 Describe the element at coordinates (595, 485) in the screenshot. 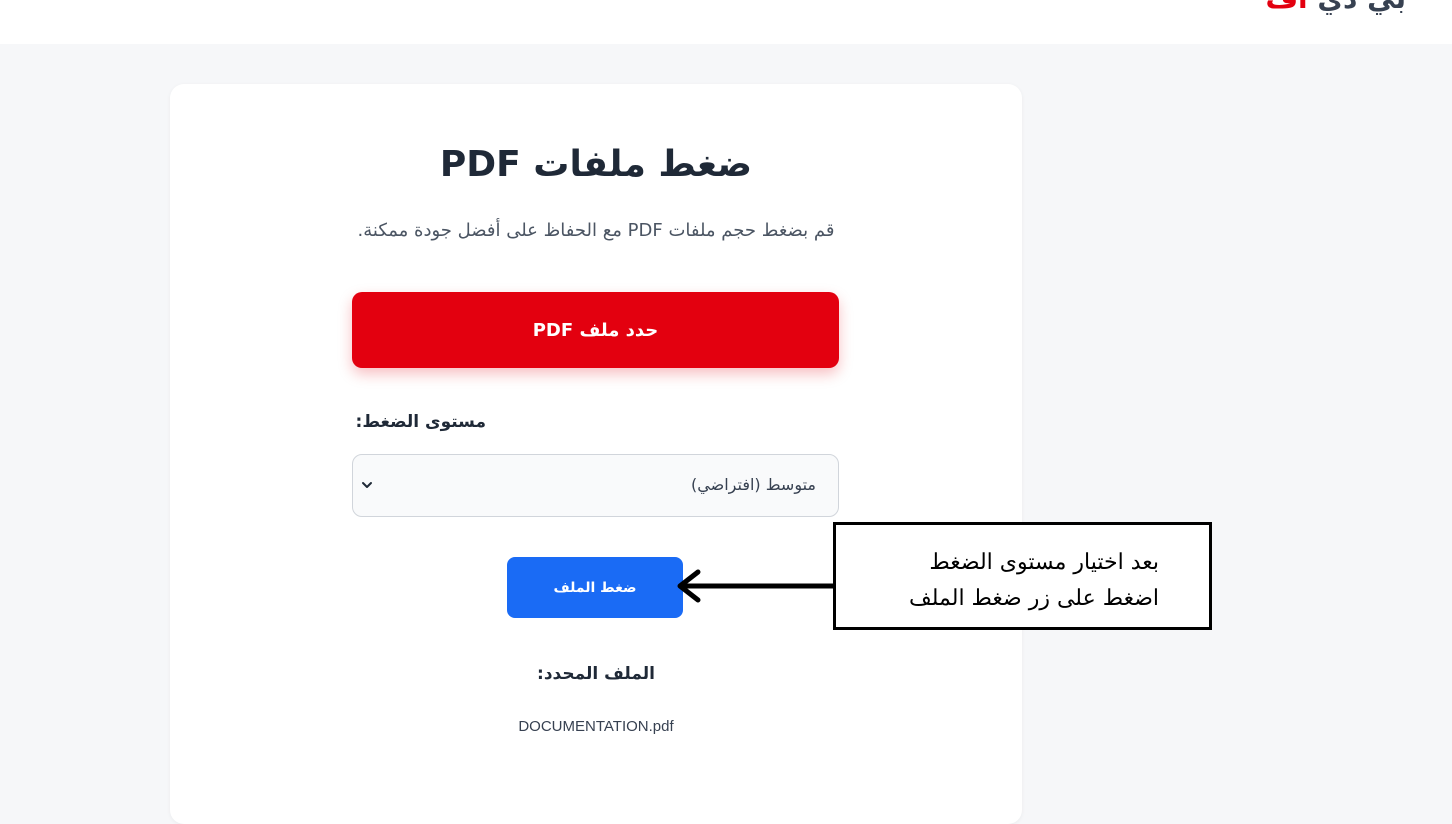

I see `compression-level-select: متوسط (افتراضي)` at that location.